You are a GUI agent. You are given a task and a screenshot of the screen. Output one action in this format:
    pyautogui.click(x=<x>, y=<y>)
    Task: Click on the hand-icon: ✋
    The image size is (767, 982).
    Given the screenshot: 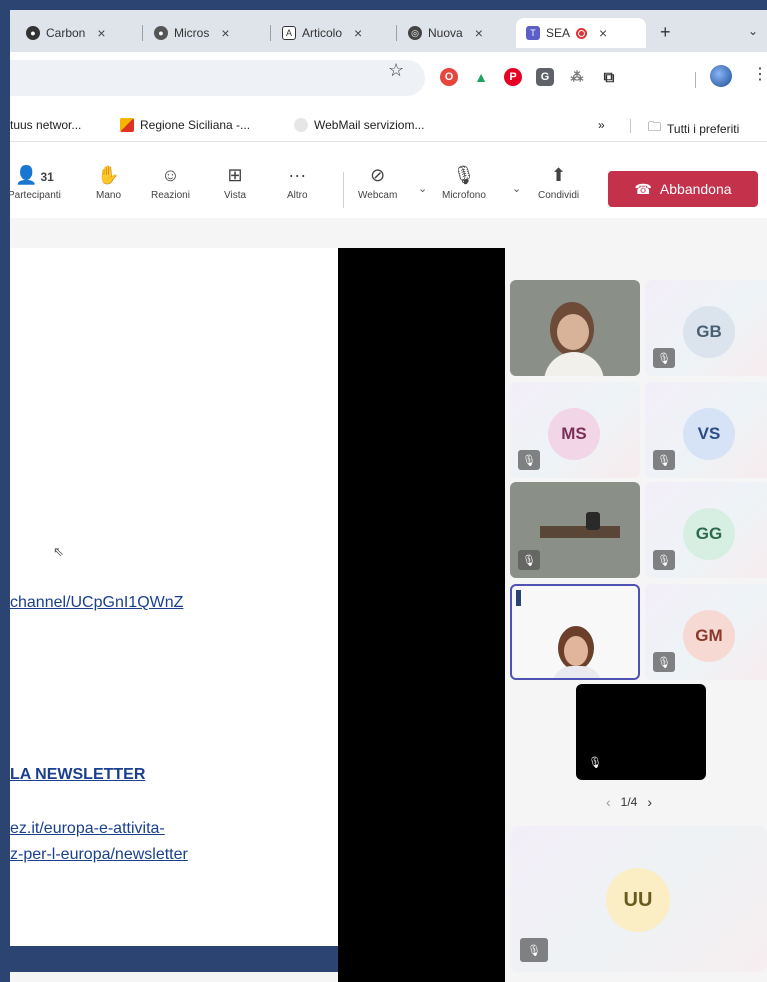 What is the action you would take?
    pyautogui.click(x=108, y=175)
    